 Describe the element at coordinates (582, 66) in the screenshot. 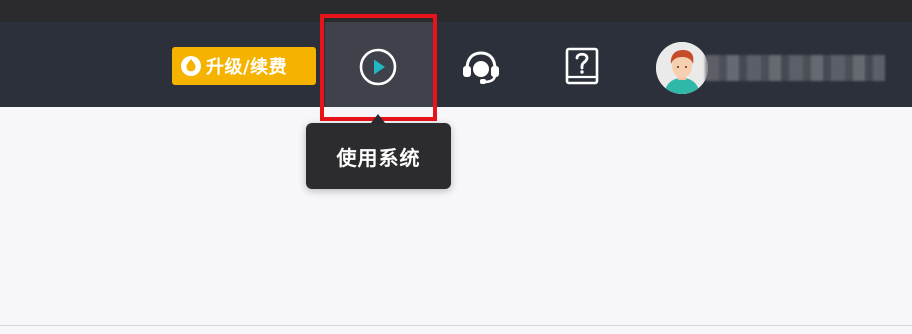

I see `help-book-icon` at that location.